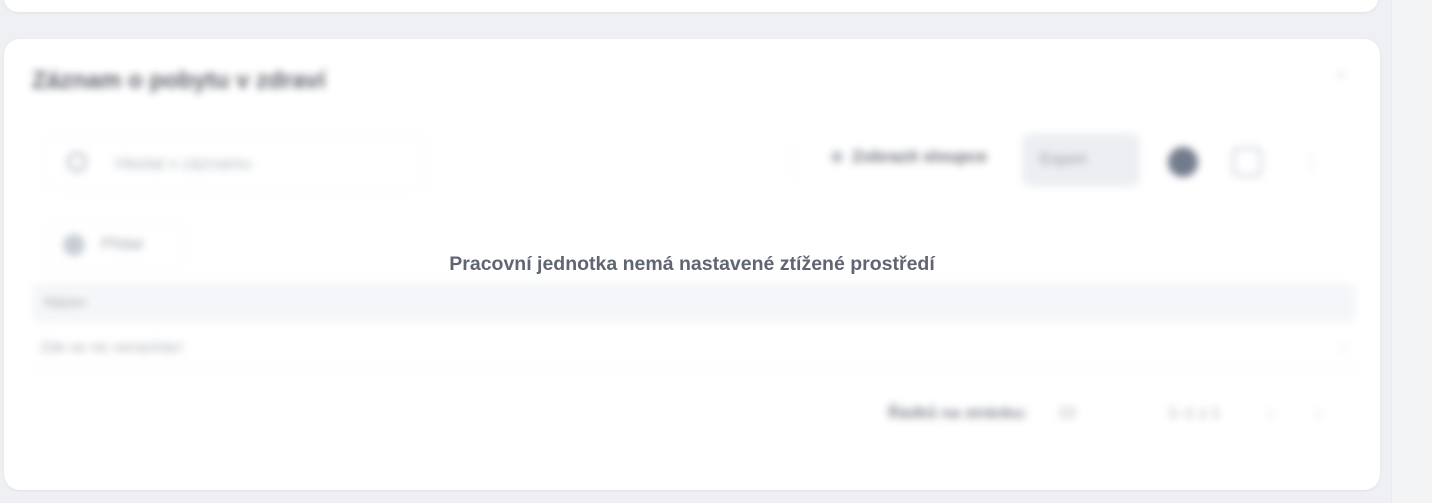 This screenshot has height=503, width=1432. What do you see at coordinates (1318, 414) in the screenshot?
I see `next-page-icon: ›` at bounding box center [1318, 414].